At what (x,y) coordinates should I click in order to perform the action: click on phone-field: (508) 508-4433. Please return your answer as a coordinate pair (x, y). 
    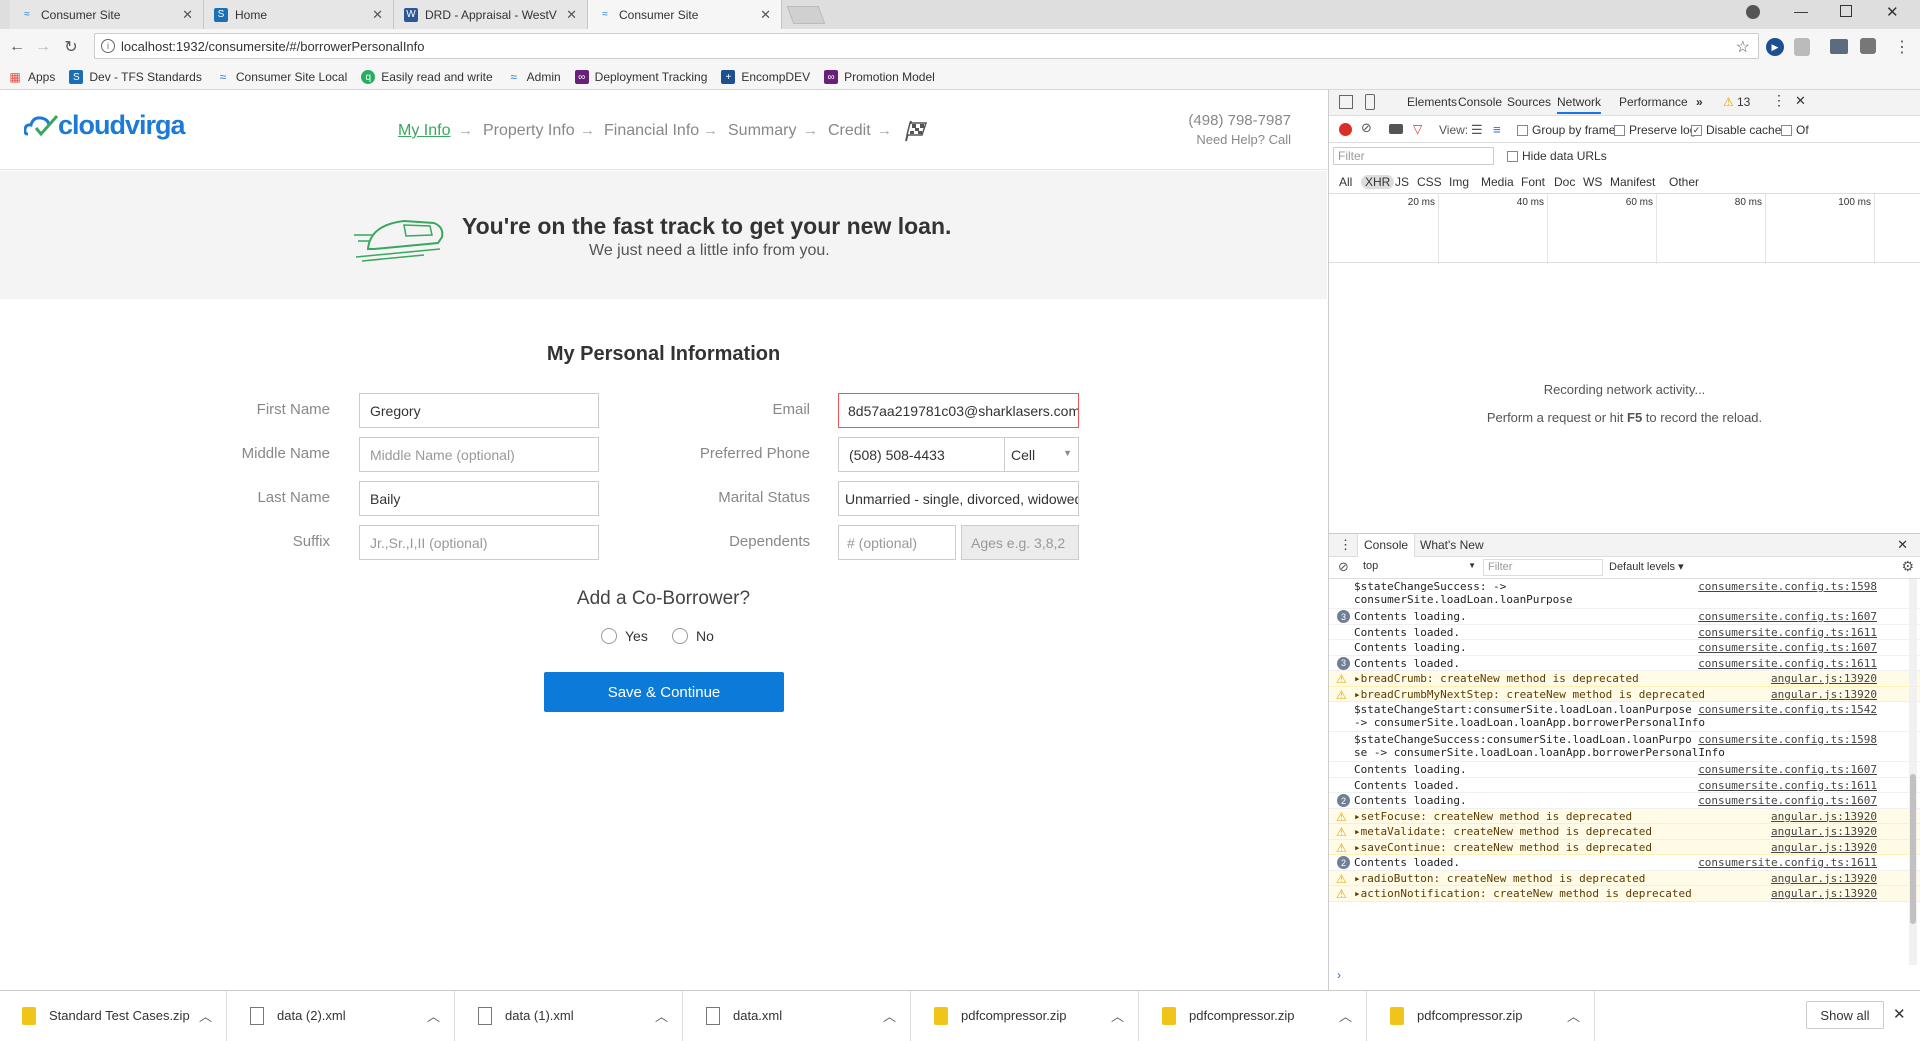
    Looking at the image, I should click on (921, 454).